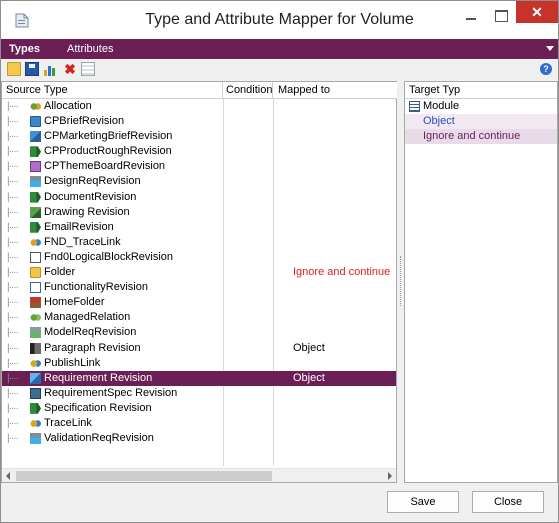  Describe the element at coordinates (199, 393) in the screenshot. I see `table-row: |···· RequirementSpec Revision` at that location.